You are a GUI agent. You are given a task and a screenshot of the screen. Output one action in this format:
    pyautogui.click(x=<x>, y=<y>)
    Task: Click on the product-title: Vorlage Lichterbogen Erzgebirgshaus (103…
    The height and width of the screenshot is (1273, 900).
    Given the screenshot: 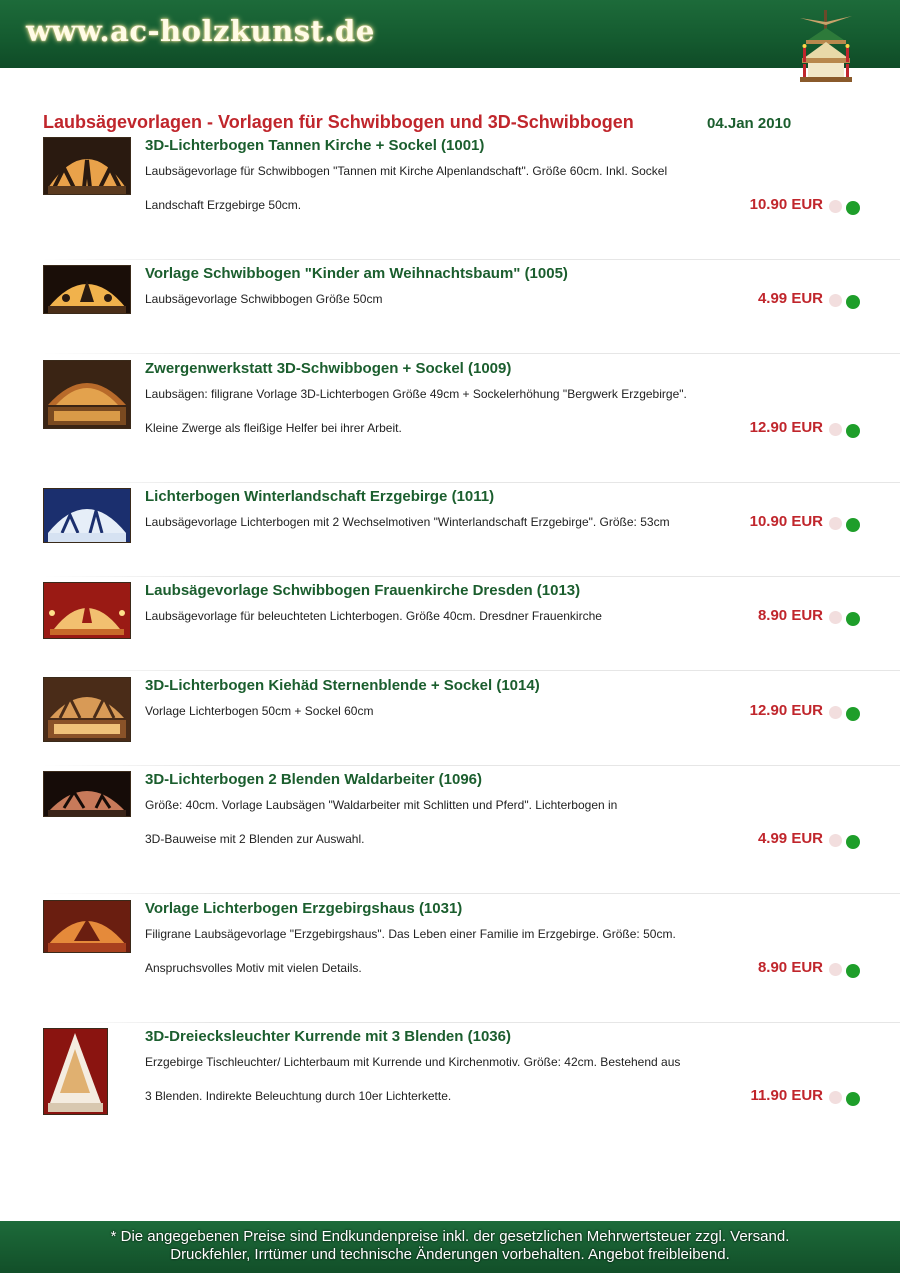 What is the action you would take?
    pyautogui.click(x=303, y=908)
    